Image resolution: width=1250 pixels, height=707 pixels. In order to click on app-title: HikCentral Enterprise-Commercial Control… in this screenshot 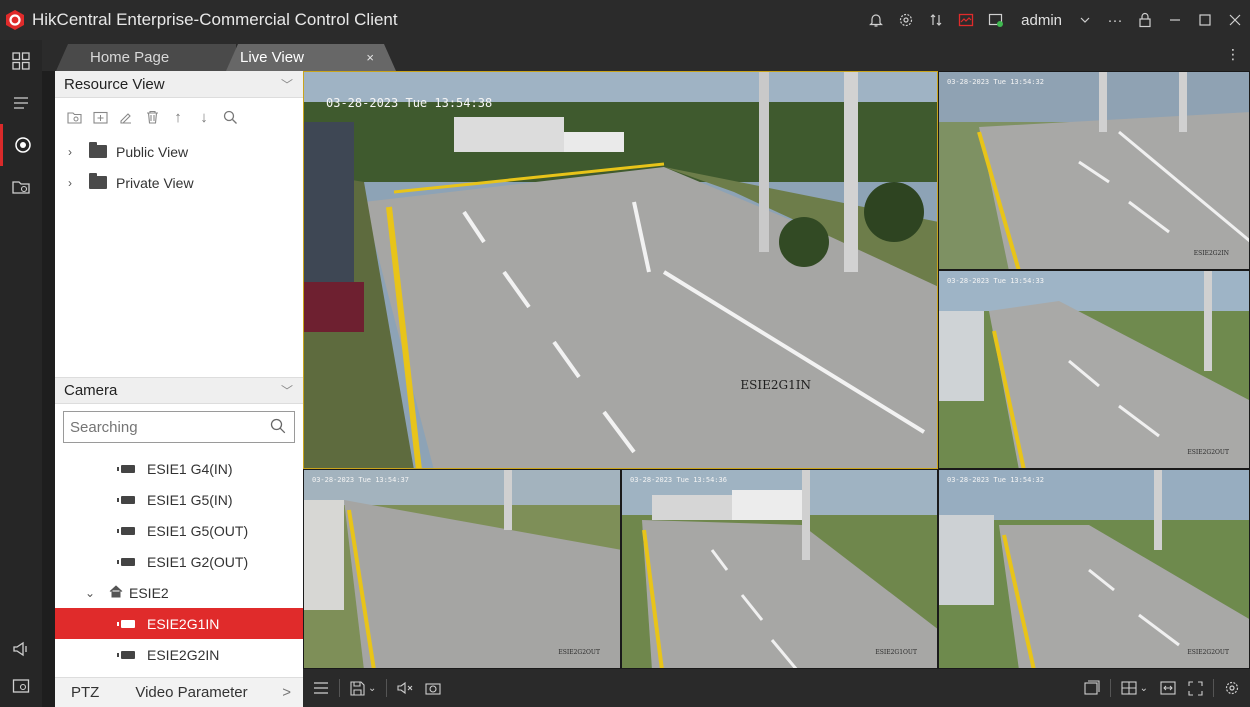, I will do `click(215, 19)`.